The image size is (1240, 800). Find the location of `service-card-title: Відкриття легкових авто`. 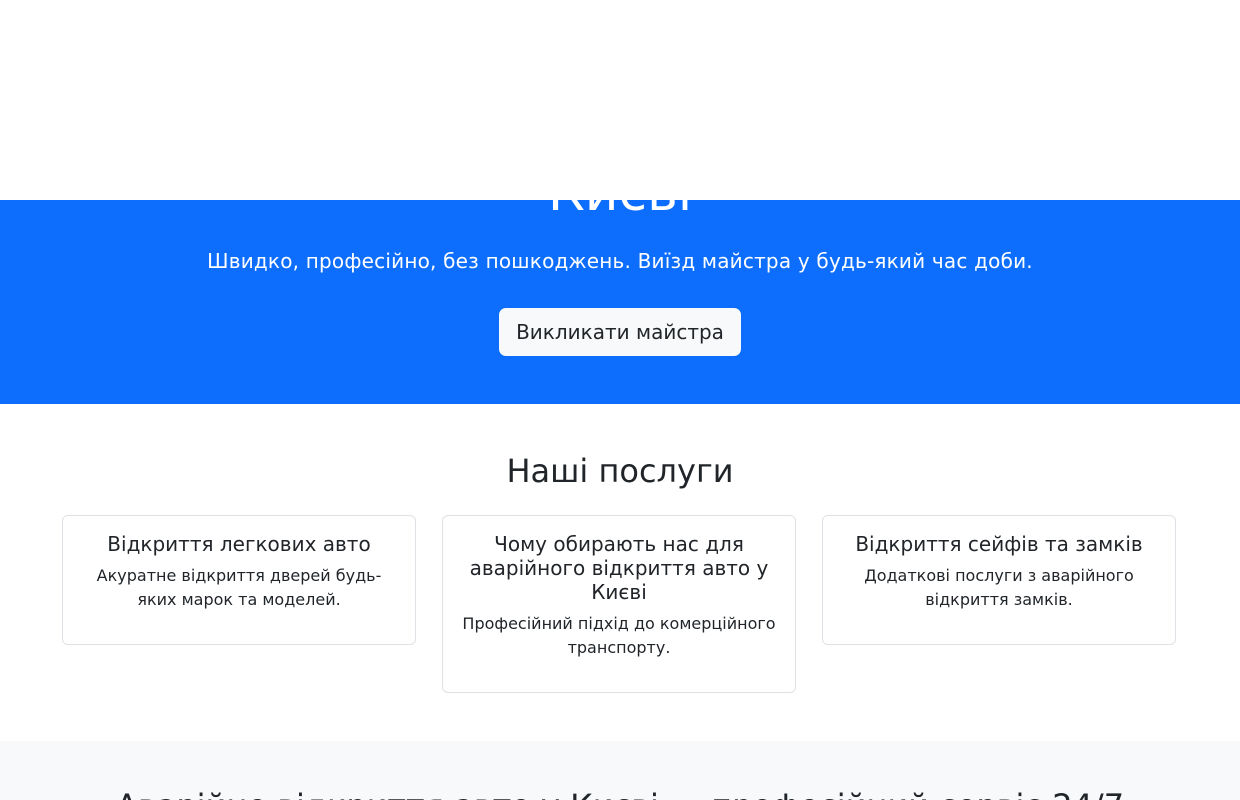

service-card-title: Відкриття легкових авто is located at coordinates (239, 544).